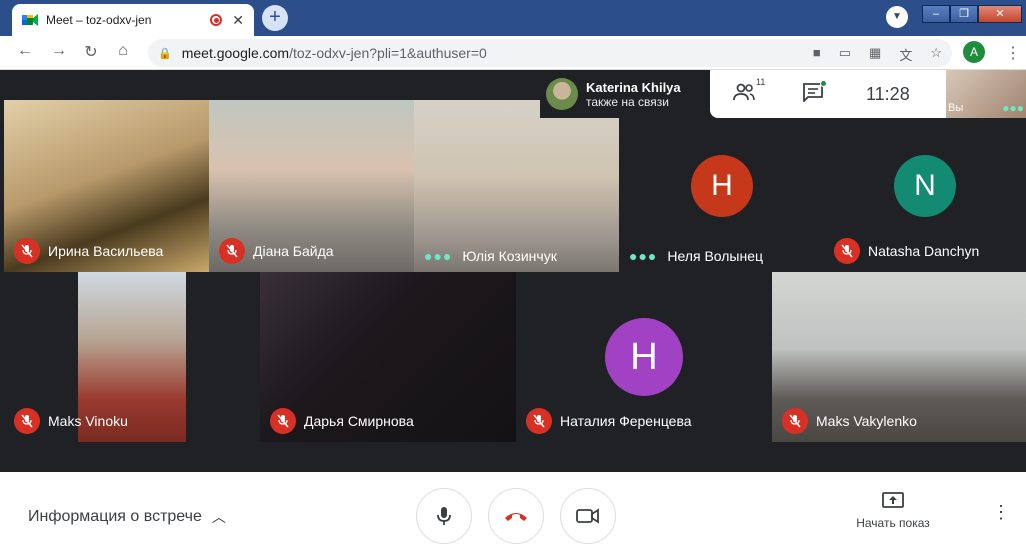 The image size is (1026, 558). What do you see at coordinates (956, 108) in the screenshot?
I see `self-label: Вы` at bounding box center [956, 108].